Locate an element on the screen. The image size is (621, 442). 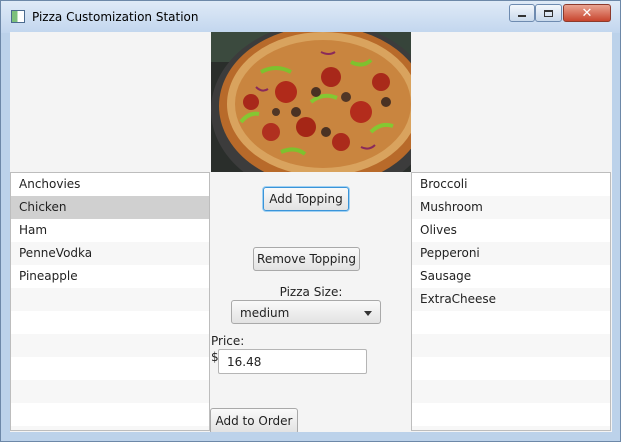
minimize-icon is located at coordinates (522, 16).